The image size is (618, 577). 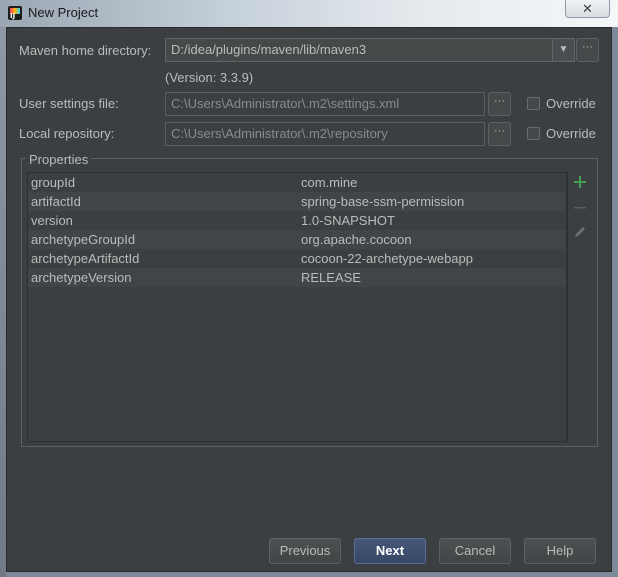 What do you see at coordinates (297, 239) in the screenshot?
I see `table-row: archetypeGroupId org.apache.cocoon` at bounding box center [297, 239].